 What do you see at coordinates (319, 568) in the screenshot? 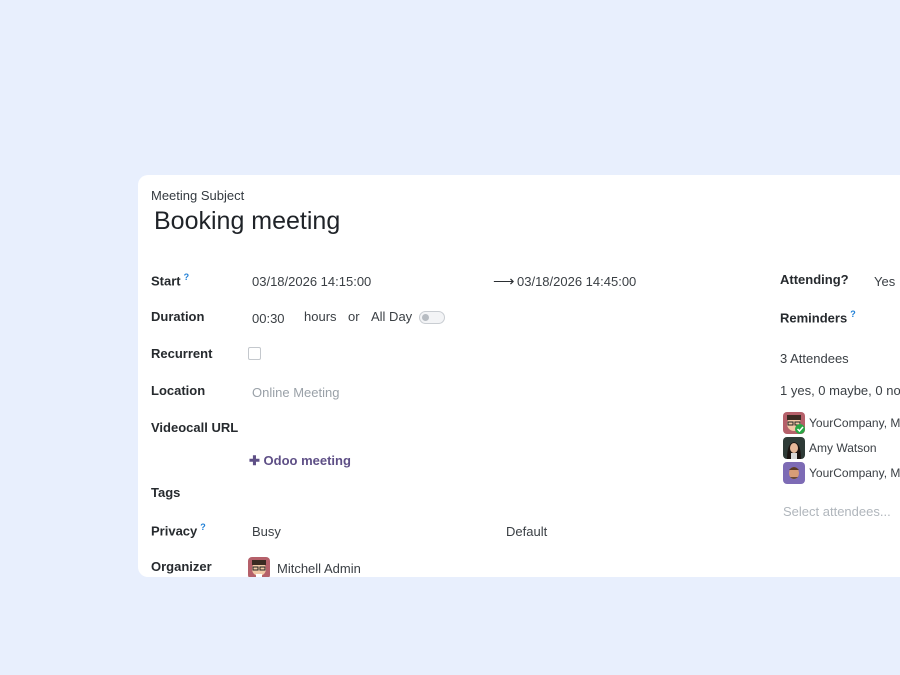
I see `organizer-name: Mitchell Admin` at bounding box center [319, 568].